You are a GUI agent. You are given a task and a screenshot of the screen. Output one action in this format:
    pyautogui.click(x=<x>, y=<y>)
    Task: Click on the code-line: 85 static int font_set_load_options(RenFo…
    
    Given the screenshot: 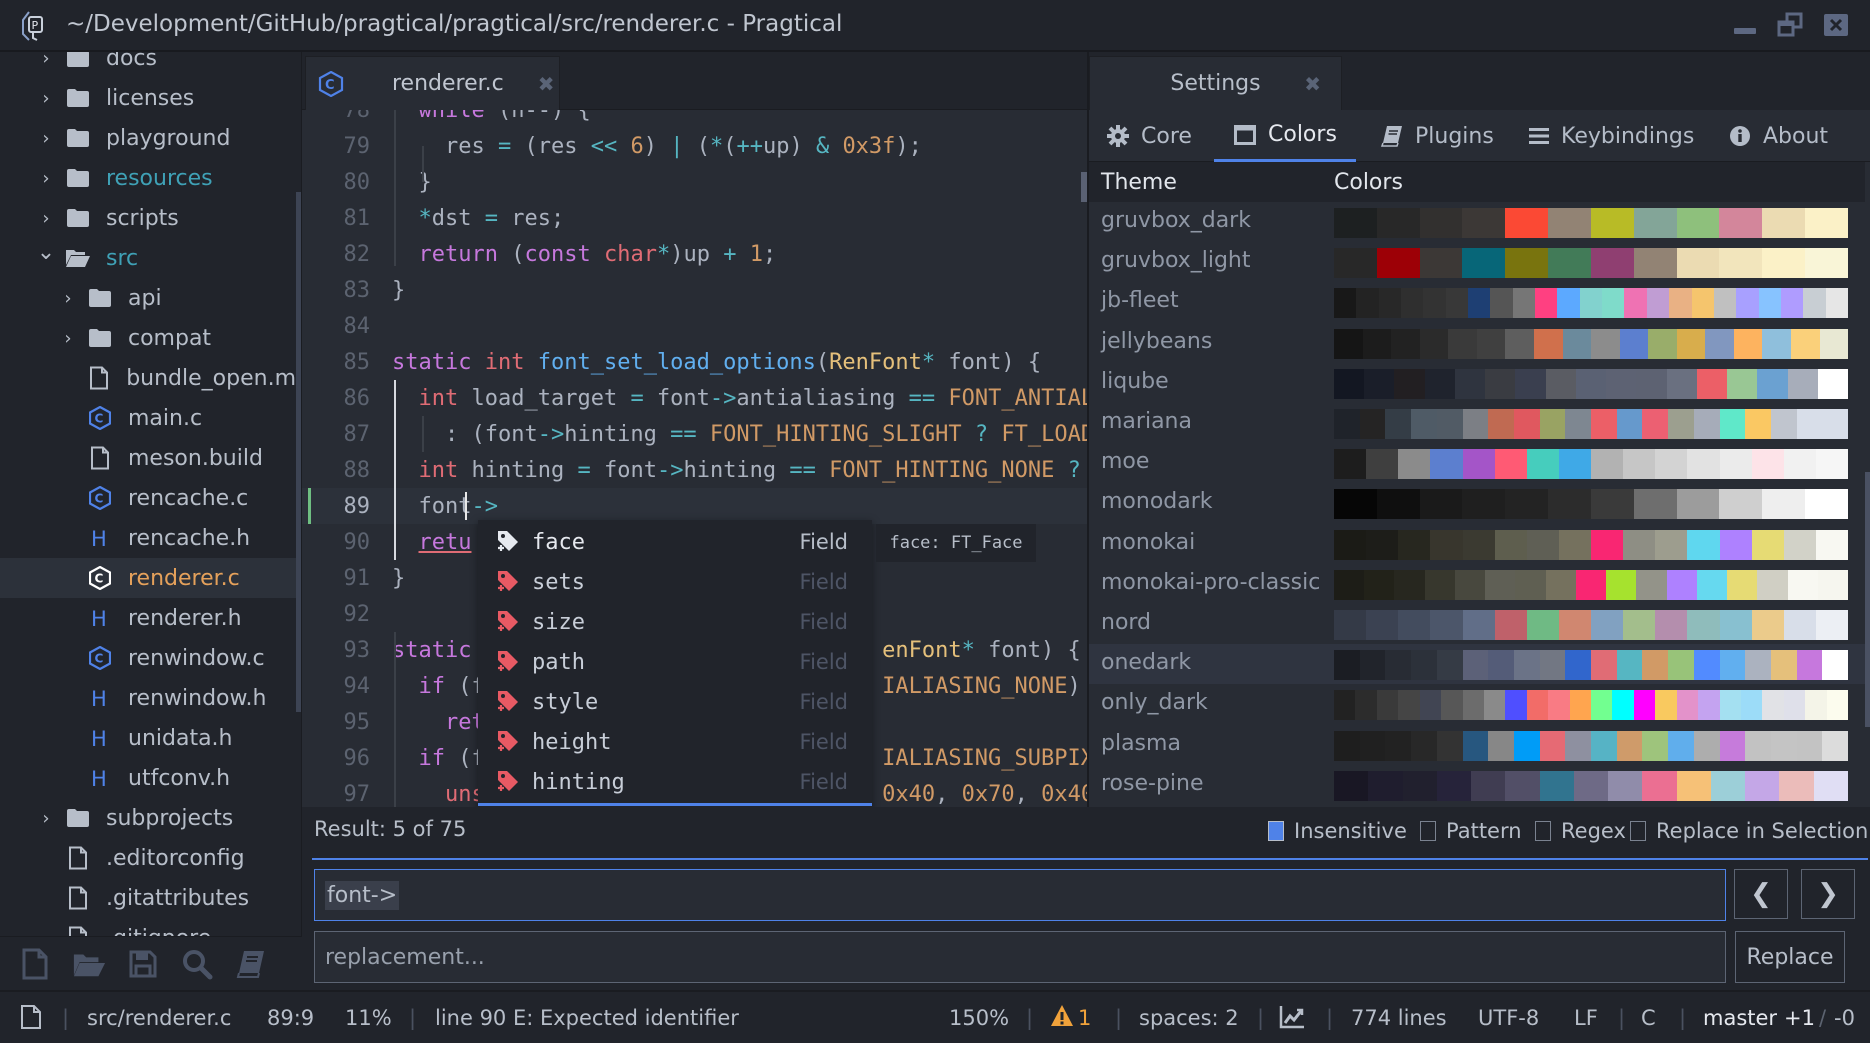 What is the action you would take?
    pyautogui.click(x=694, y=362)
    